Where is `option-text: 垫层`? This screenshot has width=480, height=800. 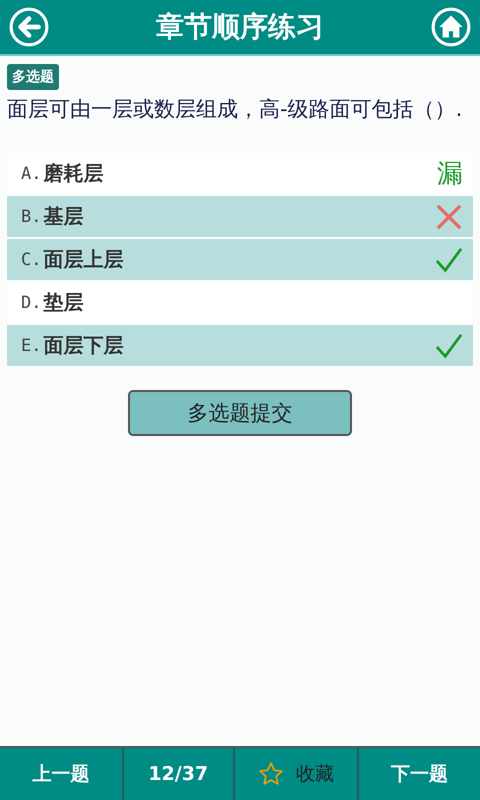 option-text: 垫层 is located at coordinates (63, 302).